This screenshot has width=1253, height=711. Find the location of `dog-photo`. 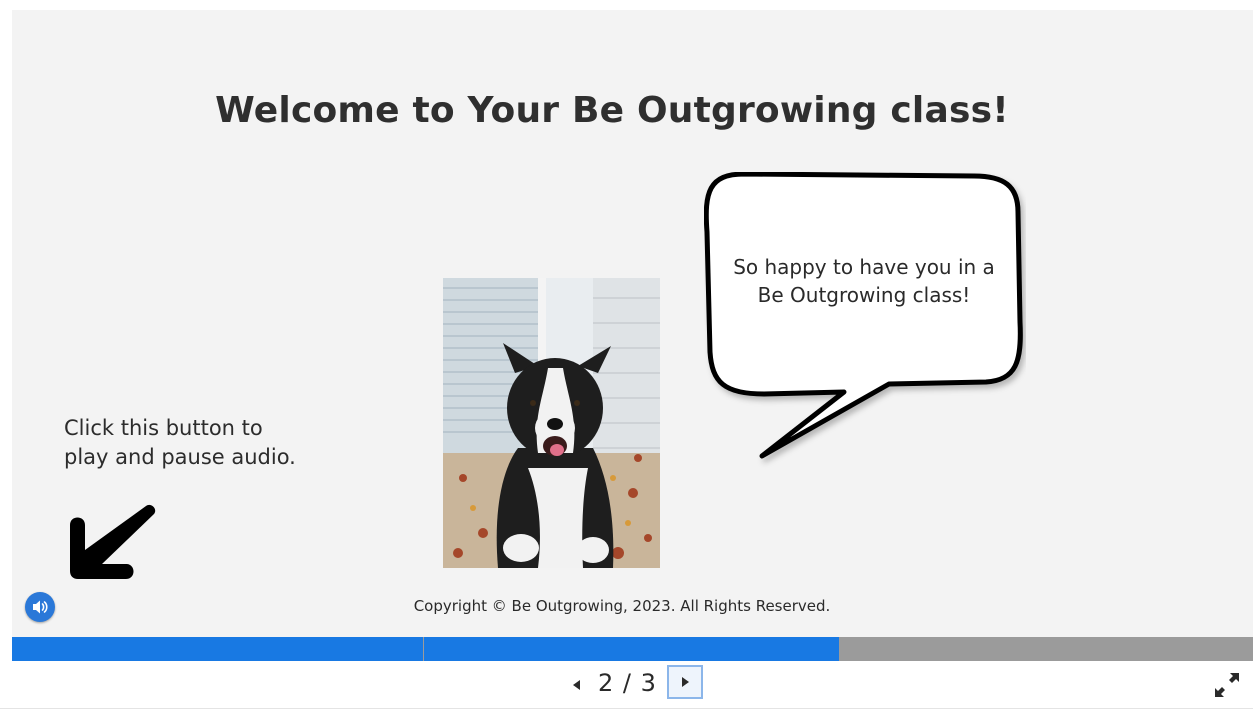

dog-photo is located at coordinates (551, 423).